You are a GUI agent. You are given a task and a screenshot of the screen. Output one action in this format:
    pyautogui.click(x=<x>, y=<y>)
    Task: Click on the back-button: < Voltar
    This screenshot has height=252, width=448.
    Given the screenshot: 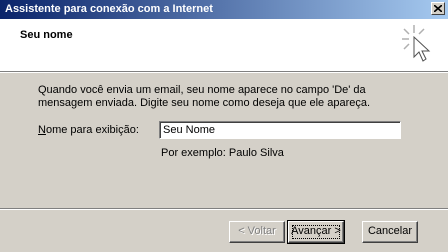 What is the action you would take?
    pyautogui.click(x=257, y=232)
    